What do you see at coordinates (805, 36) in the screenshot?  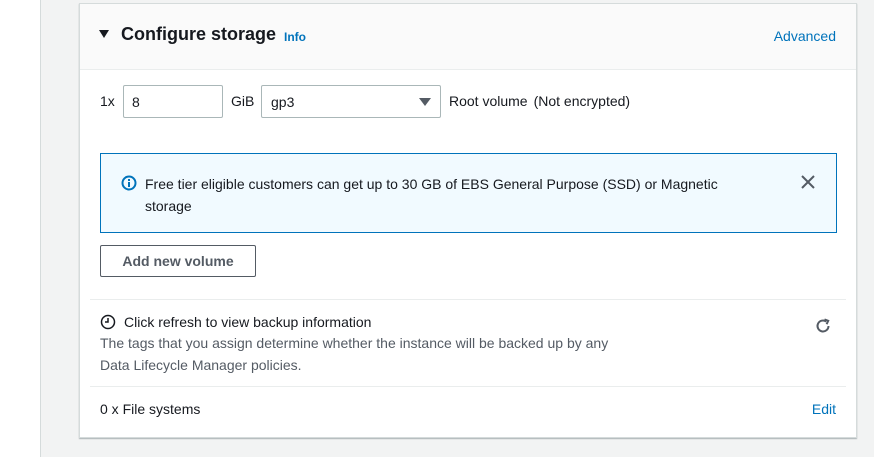 I see `advanced-link: Advanced` at bounding box center [805, 36].